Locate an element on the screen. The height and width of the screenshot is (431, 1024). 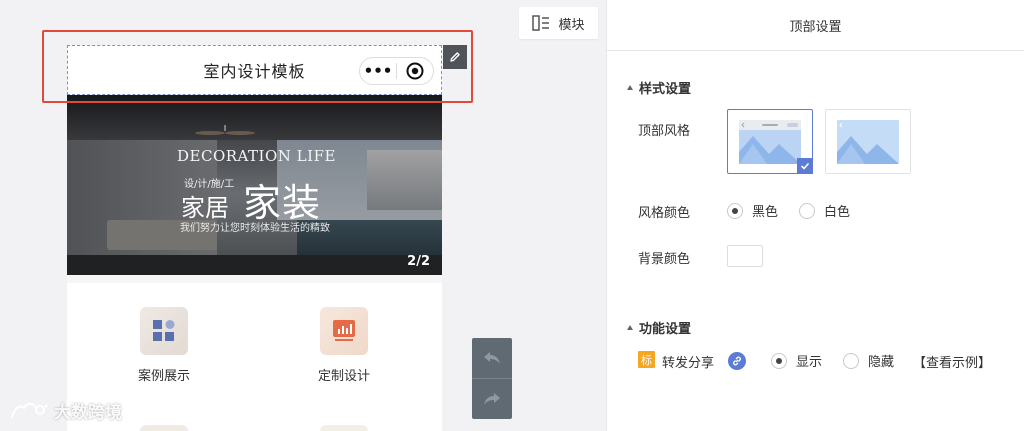
redo-button is located at coordinates (492, 399).